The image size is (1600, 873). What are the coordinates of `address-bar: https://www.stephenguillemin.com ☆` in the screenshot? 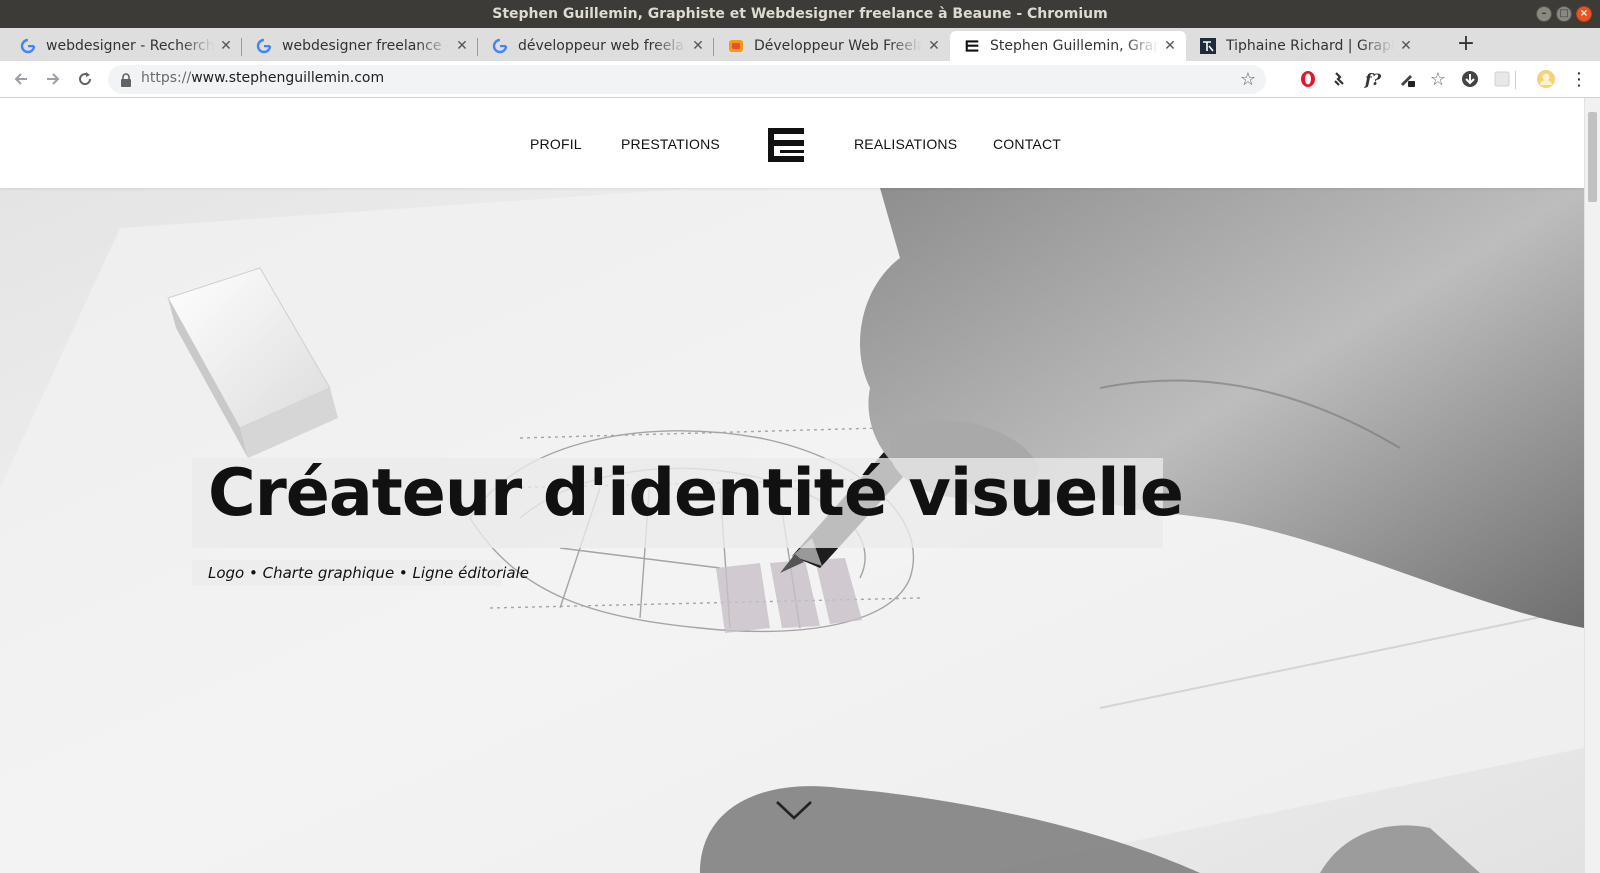 It's located at (687, 79).